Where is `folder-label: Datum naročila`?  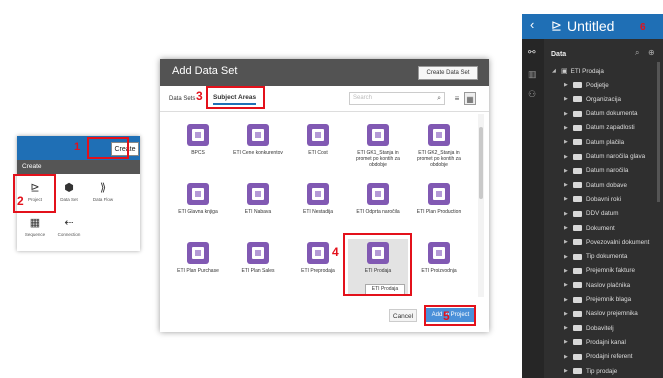
folder-label: Datum naročila is located at coordinates (607, 171).